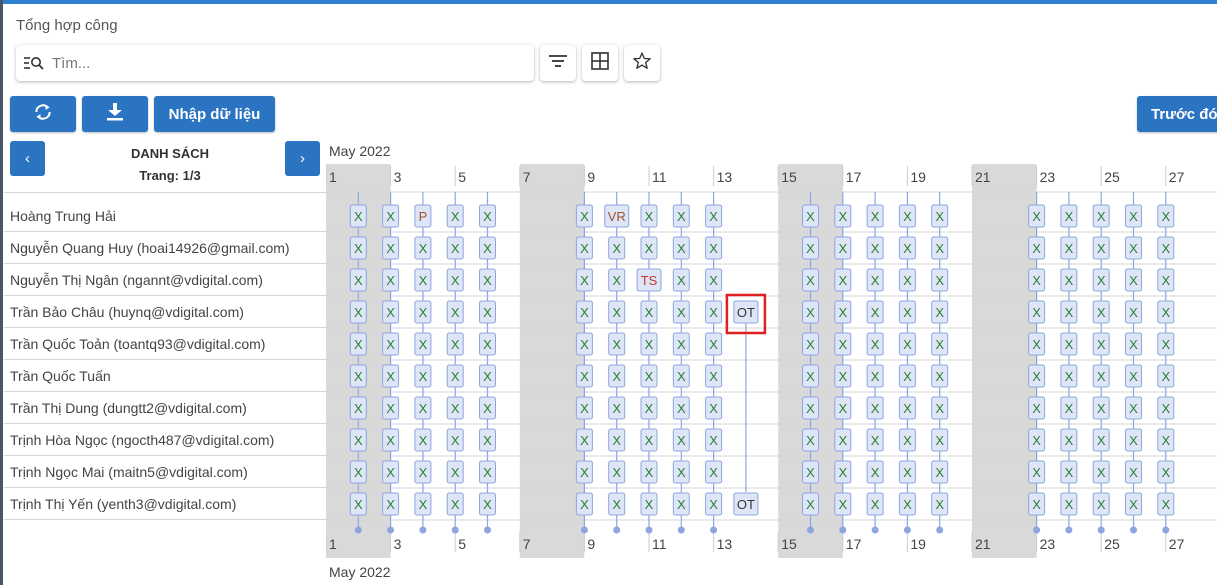  What do you see at coordinates (165, 376) in the screenshot?
I see `employee-row: Trần Quốc Tuấn` at bounding box center [165, 376].